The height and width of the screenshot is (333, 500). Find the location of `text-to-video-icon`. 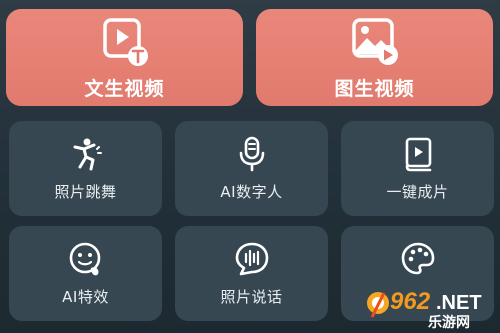

text-to-video-icon is located at coordinates (125, 42).